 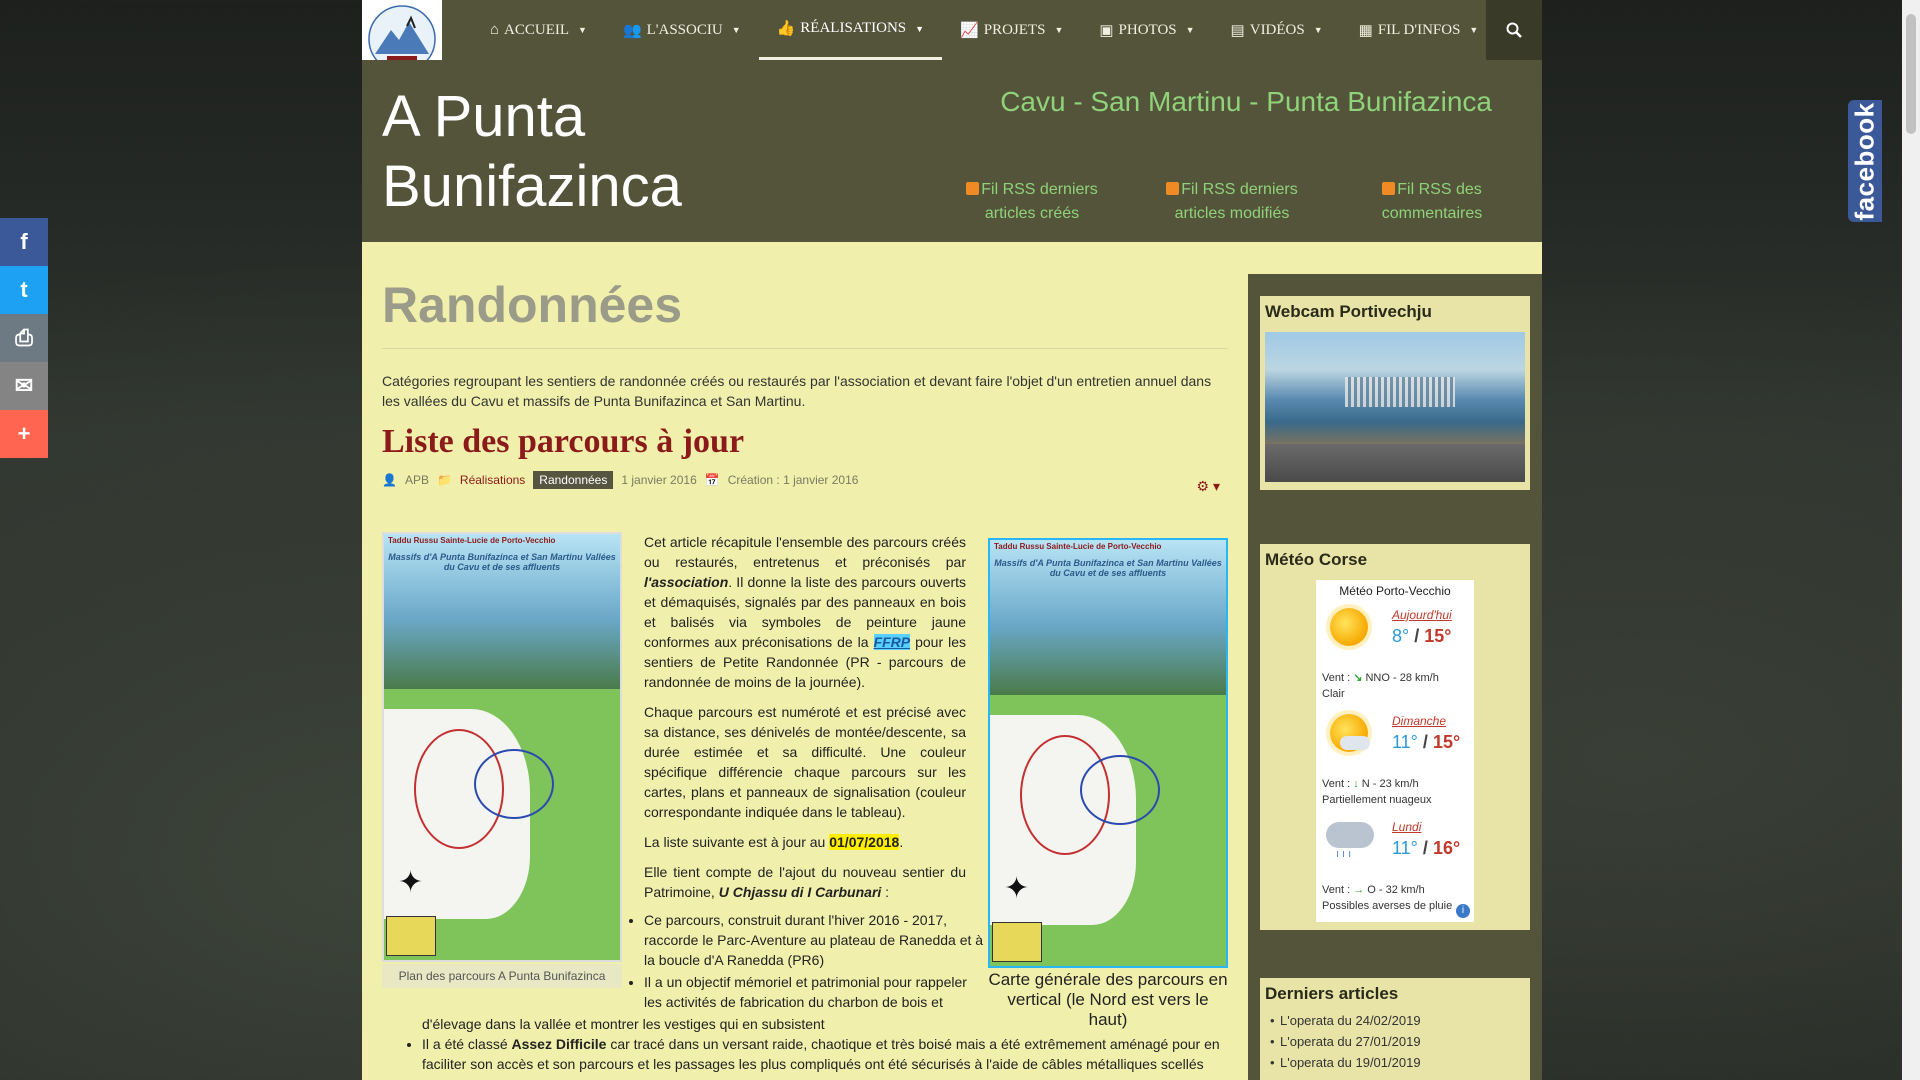 I want to click on nav-item-associu: 👥 L'ASSOCIU ▼, so click(x=682, y=30).